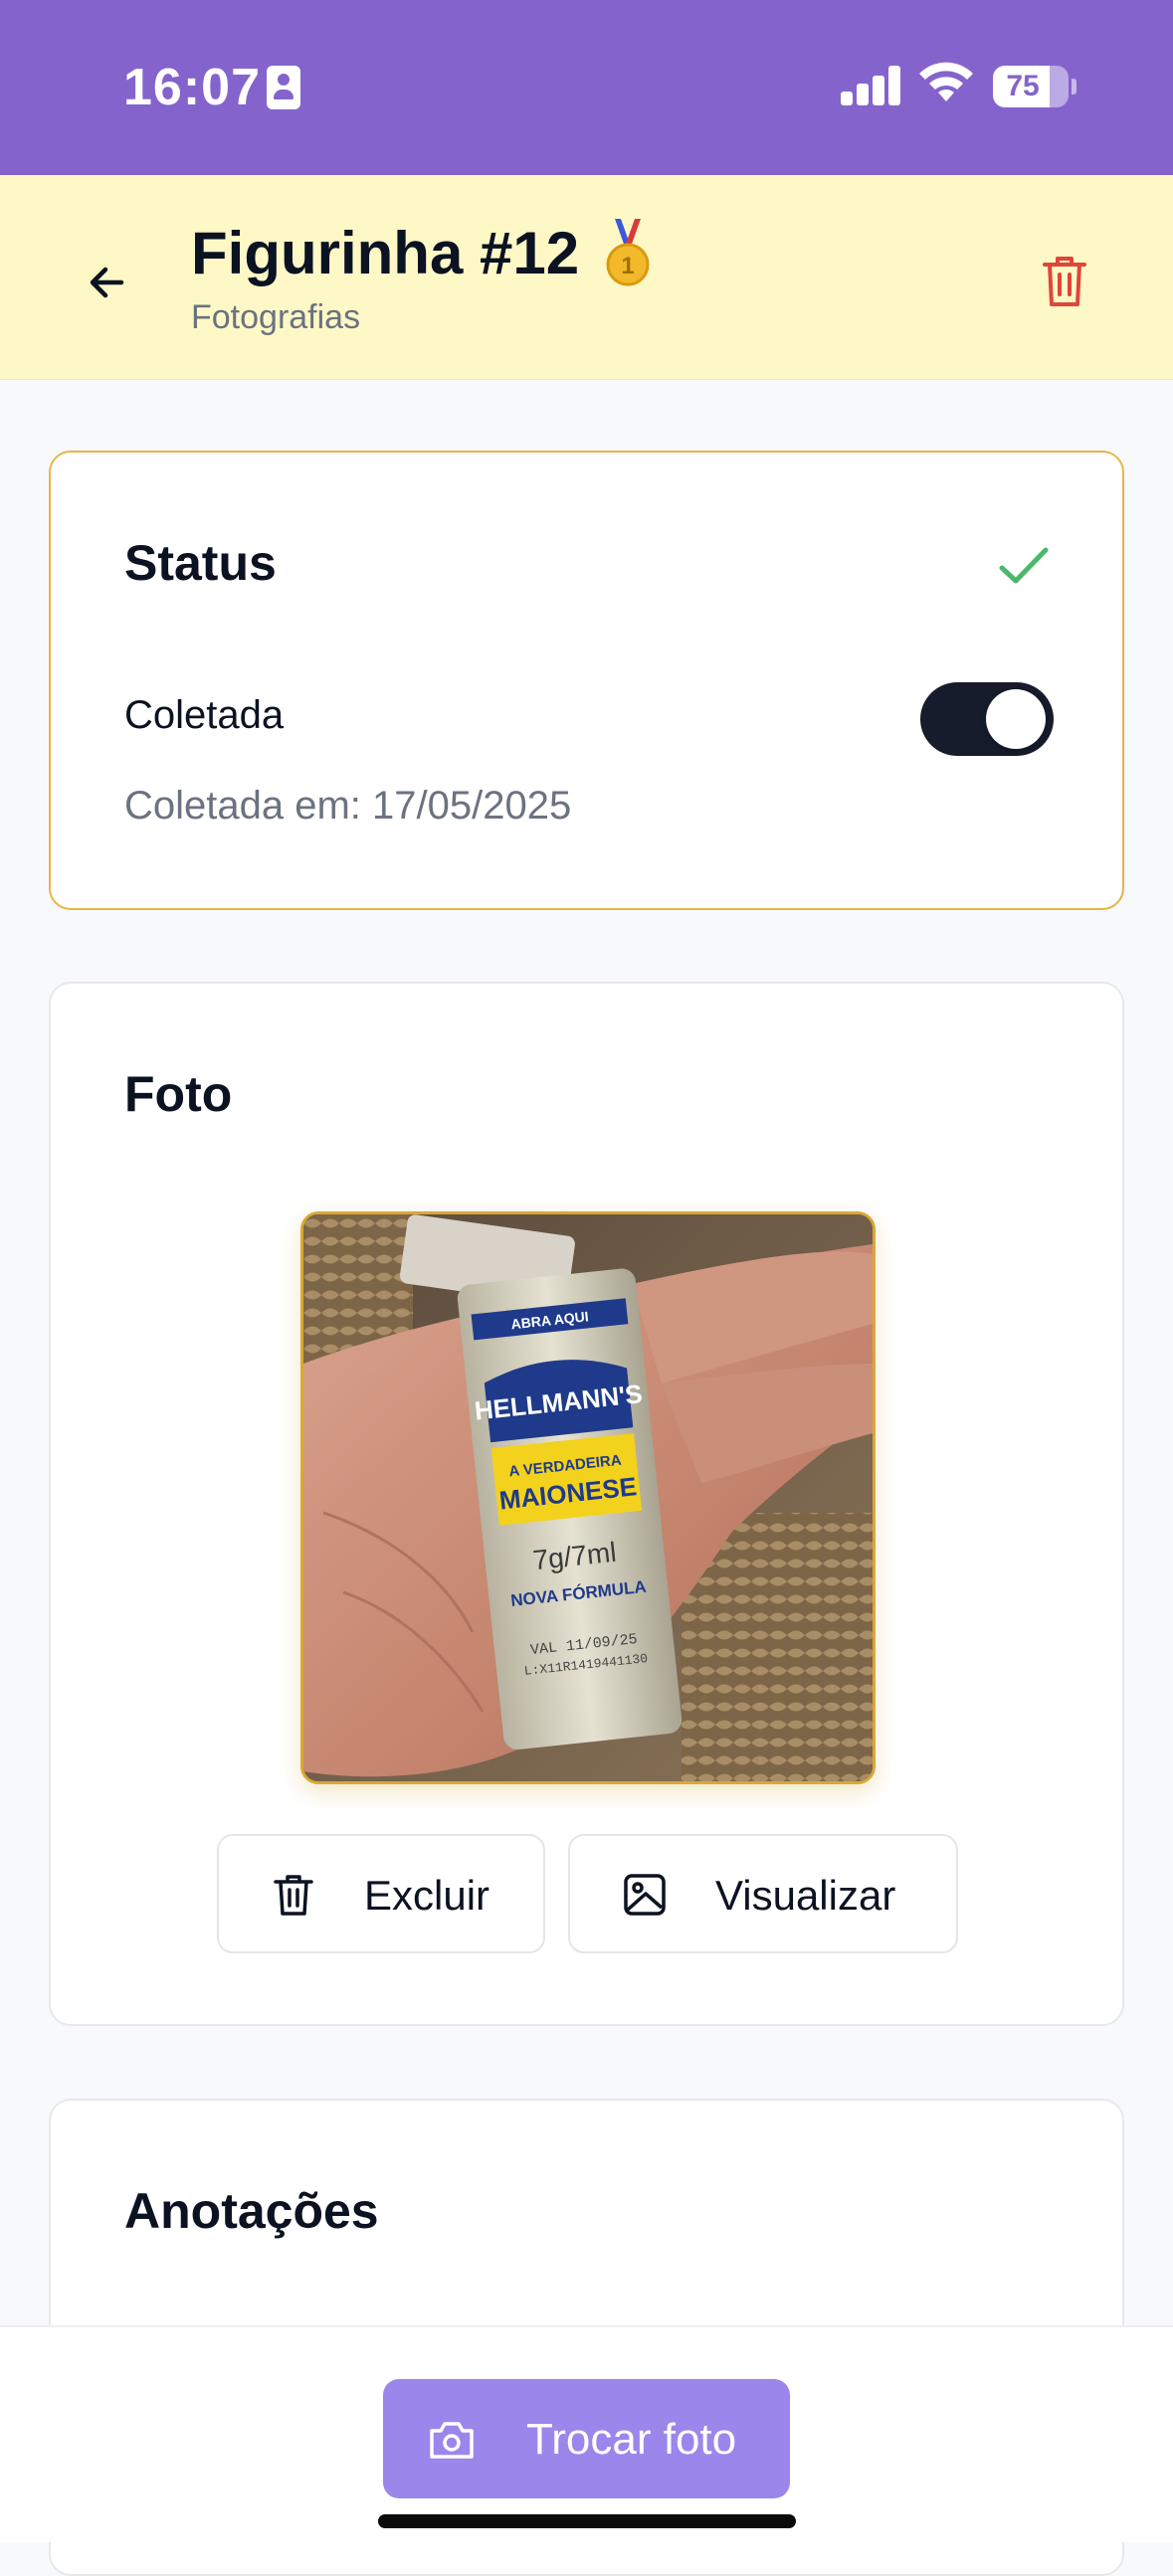  I want to click on check-icon, so click(1024, 565).